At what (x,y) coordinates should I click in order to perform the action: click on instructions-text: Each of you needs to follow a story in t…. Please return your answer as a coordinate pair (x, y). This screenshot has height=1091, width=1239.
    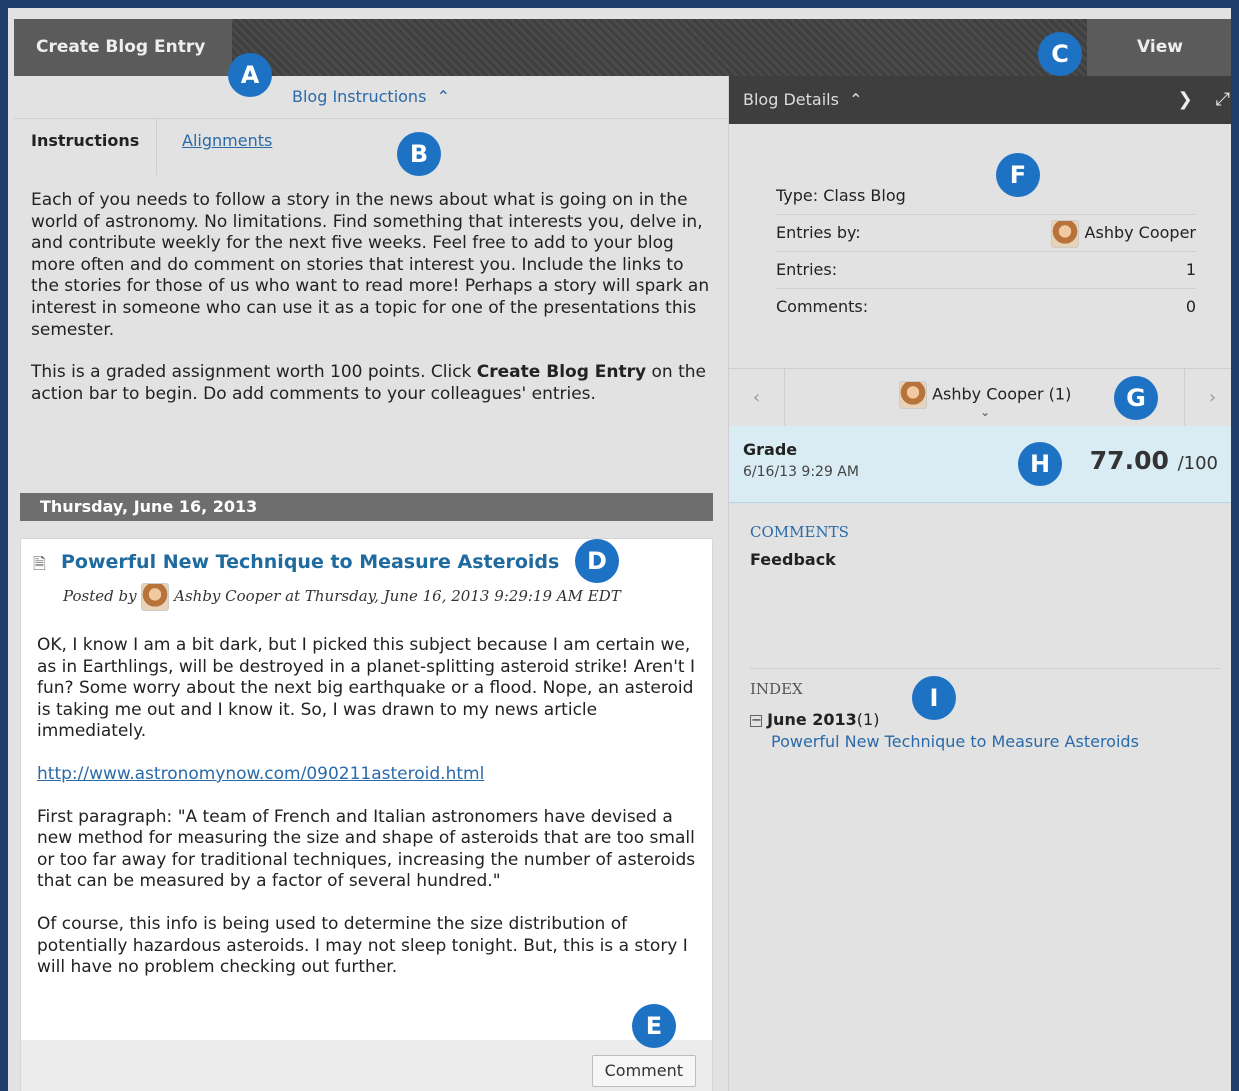
    Looking at the image, I should click on (371, 308).